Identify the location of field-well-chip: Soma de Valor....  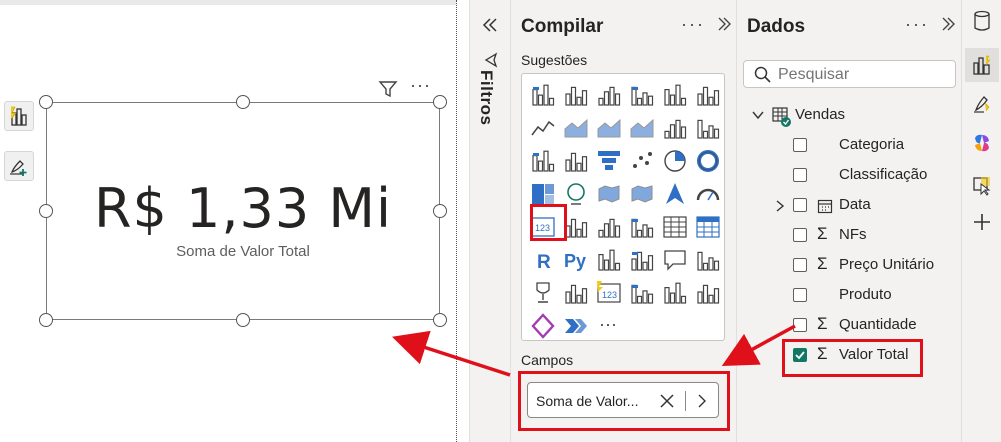
(623, 400).